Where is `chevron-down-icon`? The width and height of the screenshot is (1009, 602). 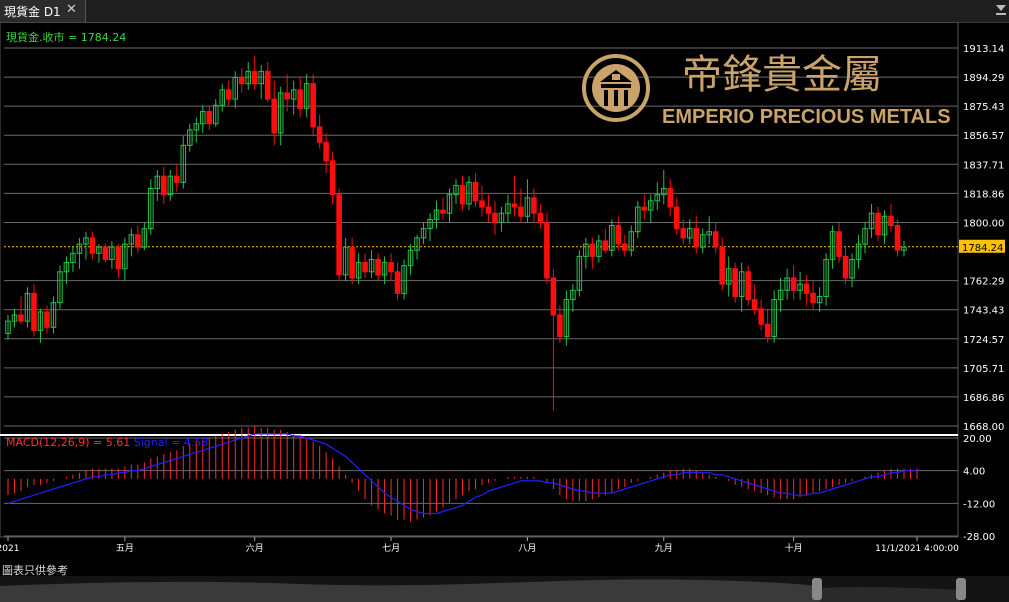
chevron-down-icon is located at coordinates (1001, 8).